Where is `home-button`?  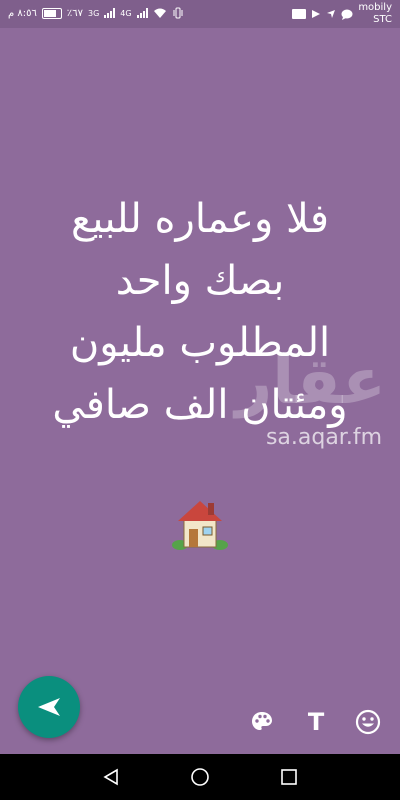
home-button is located at coordinates (200, 777).